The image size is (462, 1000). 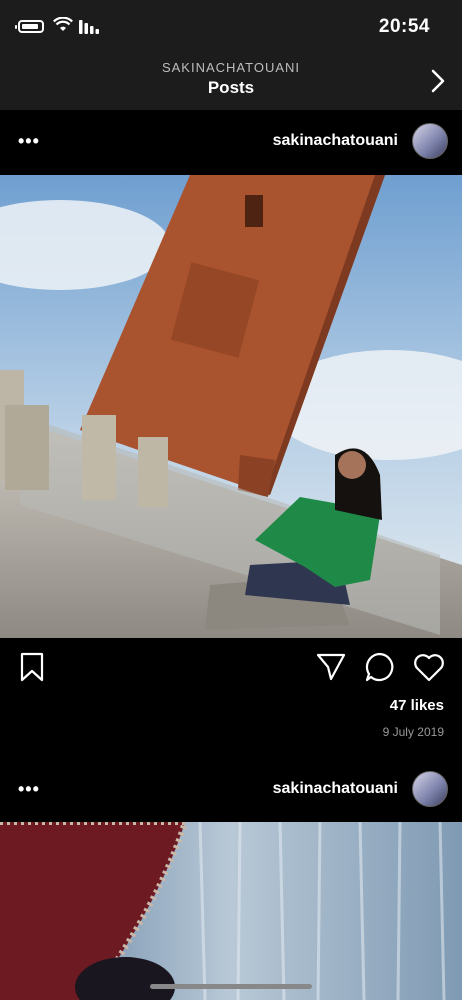 What do you see at coordinates (404, 26) in the screenshot?
I see `status-time: 20:54` at bounding box center [404, 26].